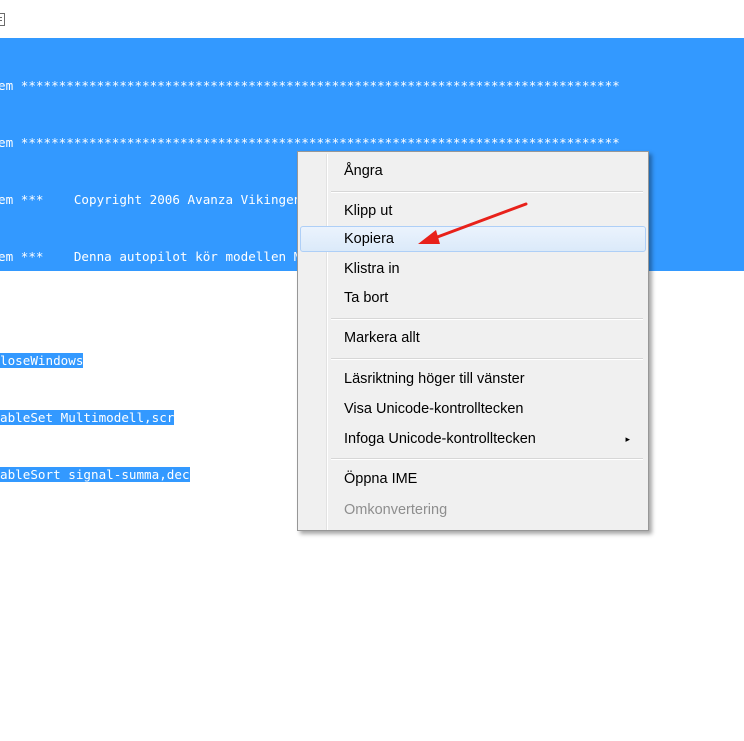 This screenshot has width=744, height=741. I want to click on menu-item-label: Infoga Unicode-kontrolltecken, so click(440, 439).